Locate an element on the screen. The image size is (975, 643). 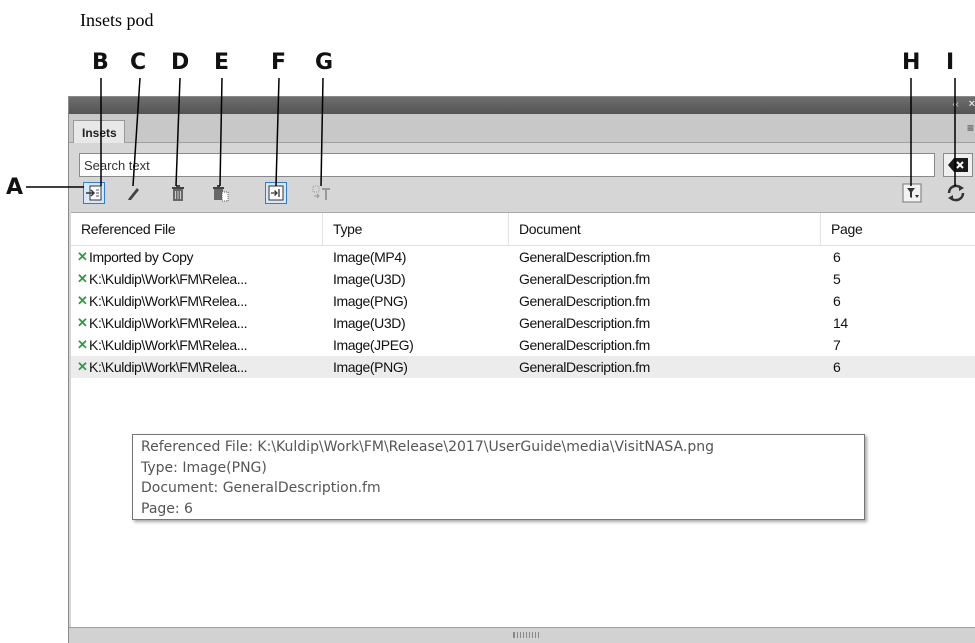
filter-button is located at coordinates (912, 193).